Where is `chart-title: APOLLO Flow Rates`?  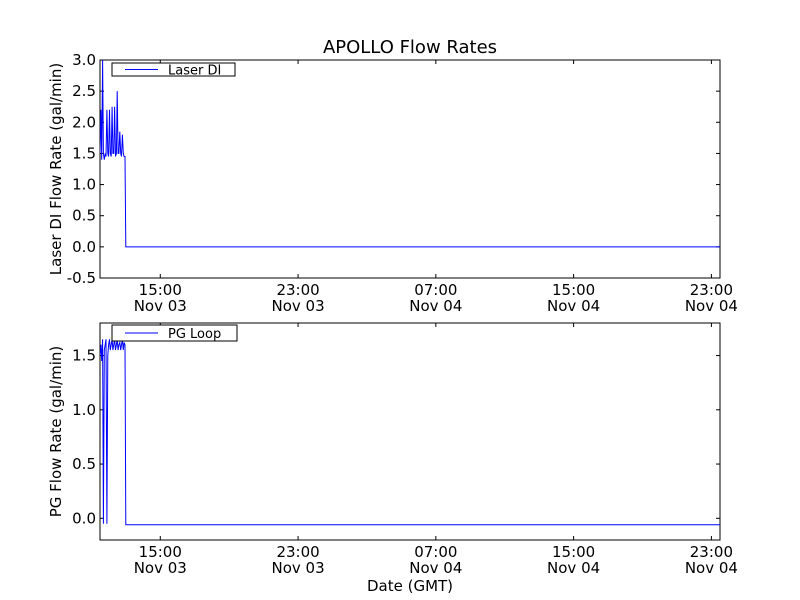 chart-title: APOLLO Flow Rates is located at coordinates (410, 47).